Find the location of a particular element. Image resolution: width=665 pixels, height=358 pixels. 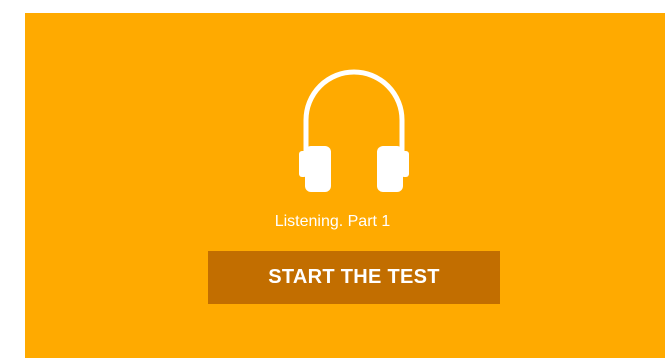

headphones-icon is located at coordinates (354, 130).